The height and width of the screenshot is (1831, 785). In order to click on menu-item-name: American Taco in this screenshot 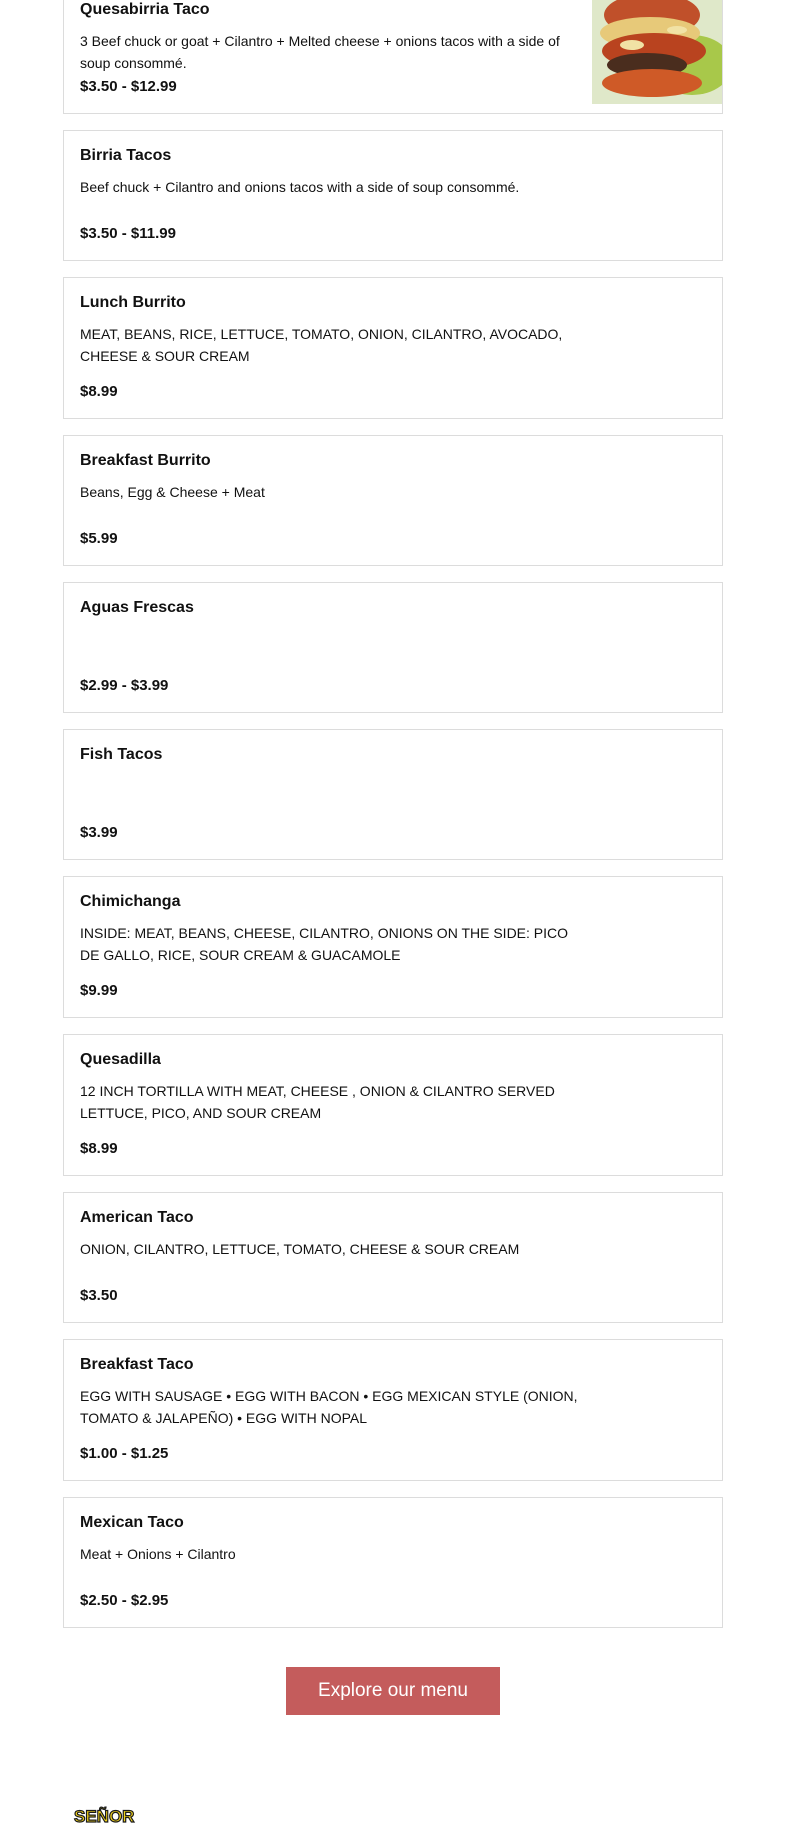, I will do `click(137, 1217)`.